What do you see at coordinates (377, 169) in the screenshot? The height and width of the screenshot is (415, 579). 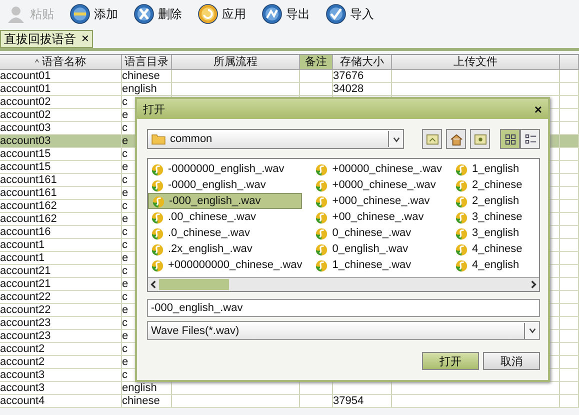 I see `file-item: +00000_chinese_.wav` at bounding box center [377, 169].